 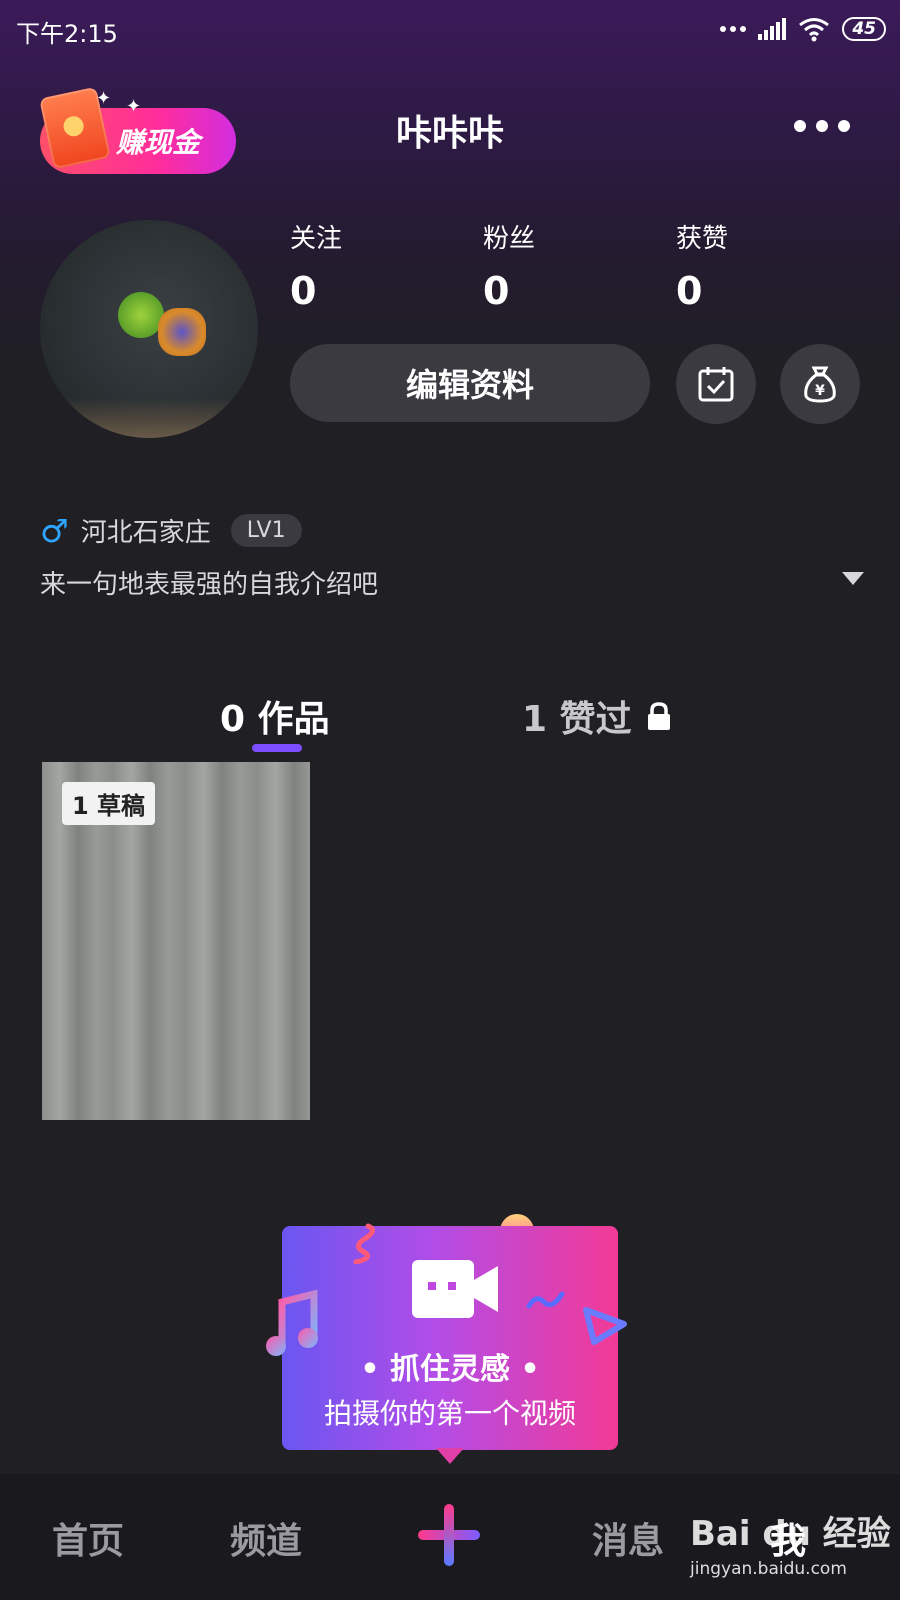 What do you see at coordinates (864, 29) in the screenshot?
I see `battery-indicator: 45` at bounding box center [864, 29].